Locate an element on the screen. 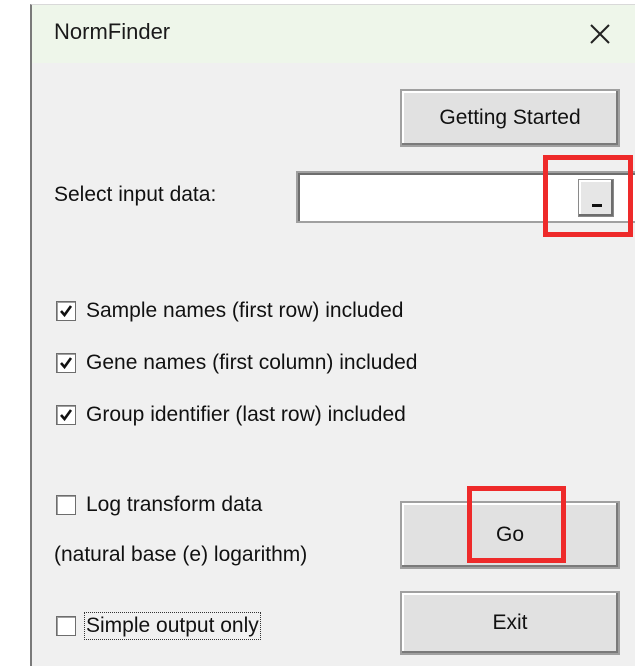  option-sample-names: Sample names (first row) included is located at coordinates (229, 311).